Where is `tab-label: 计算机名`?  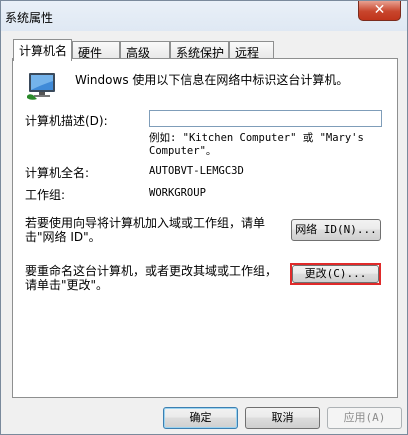
tab-label: 计算机名 is located at coordinates (43, 51).